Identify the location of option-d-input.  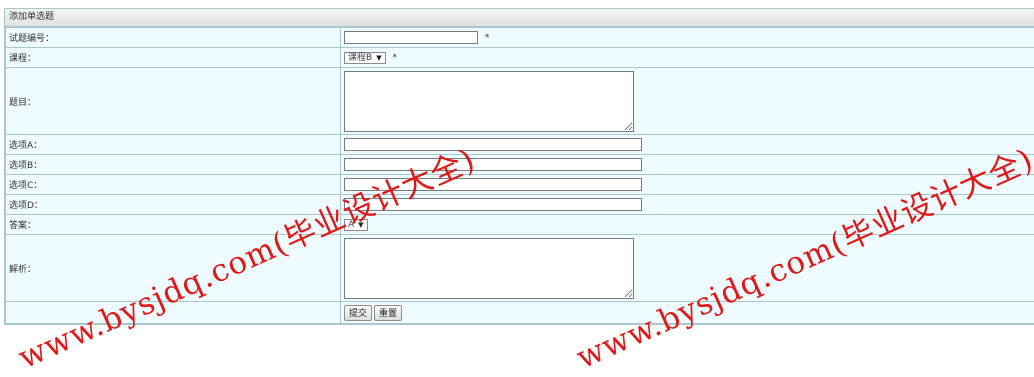
(493, 204).